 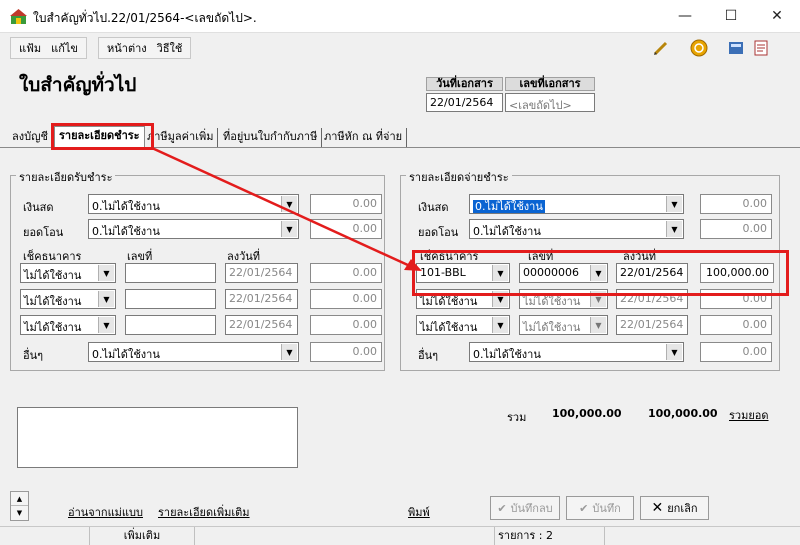 I want to click on total-credit: 100,000.00, so click(x=683, y=413).